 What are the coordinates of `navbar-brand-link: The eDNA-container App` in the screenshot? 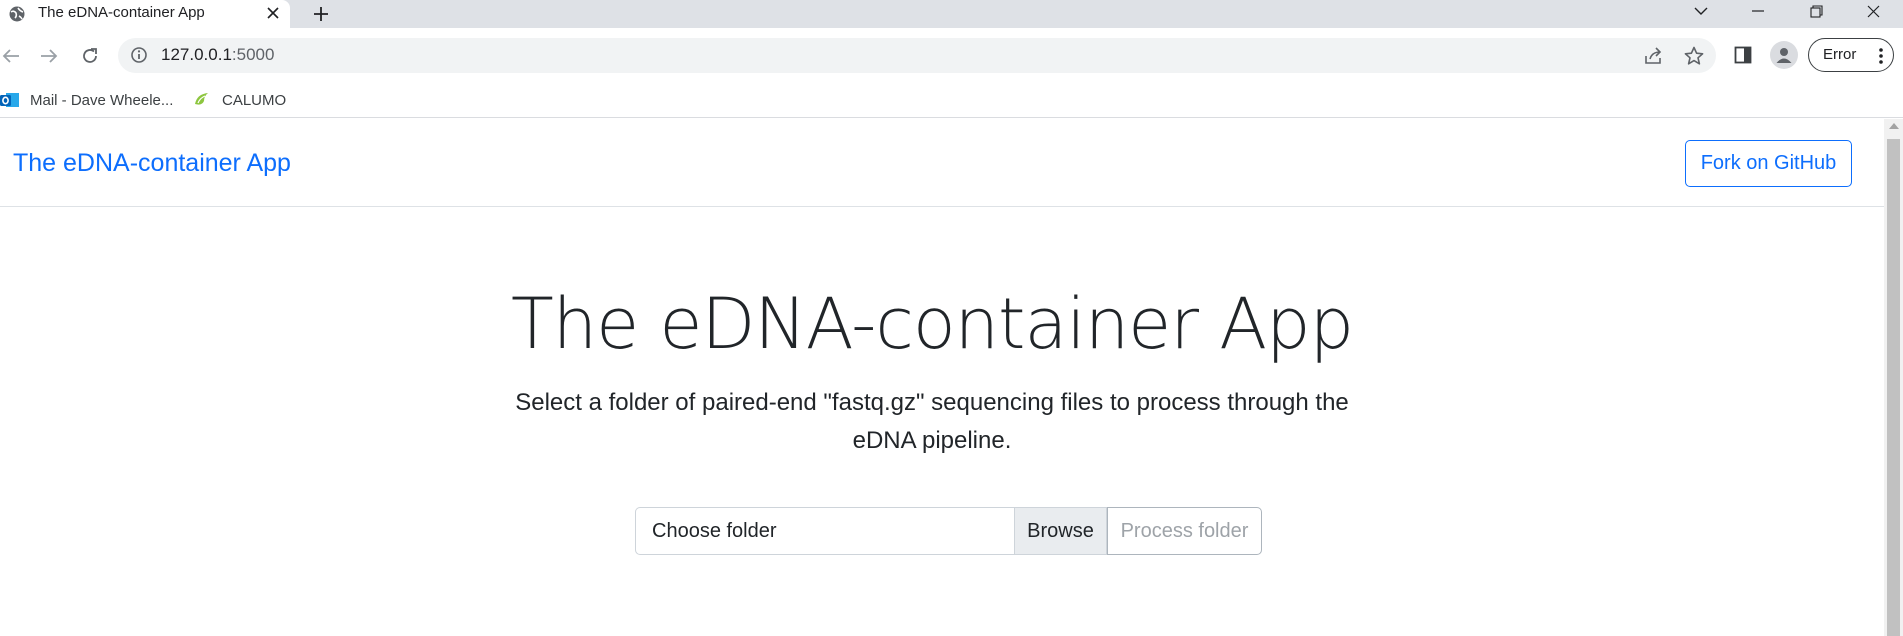 It's located at (152, 163).